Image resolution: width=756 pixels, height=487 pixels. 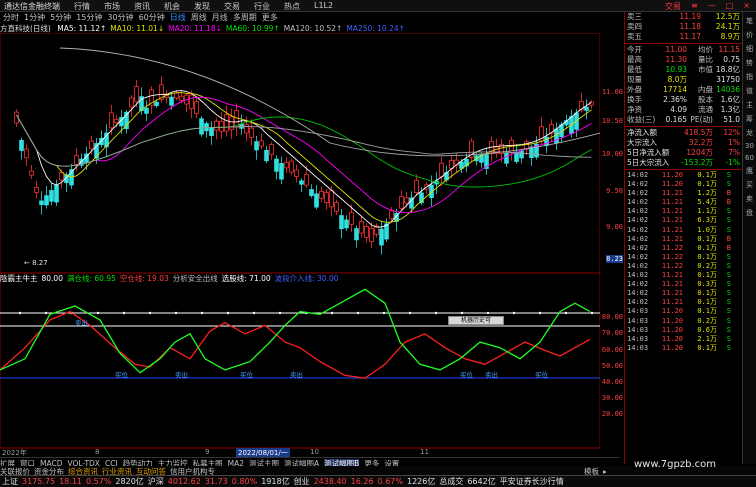 What do you see at coordinates (749, 105) in the screenshot?
I see `side-tab: 主` at bounding box center [749, 105].